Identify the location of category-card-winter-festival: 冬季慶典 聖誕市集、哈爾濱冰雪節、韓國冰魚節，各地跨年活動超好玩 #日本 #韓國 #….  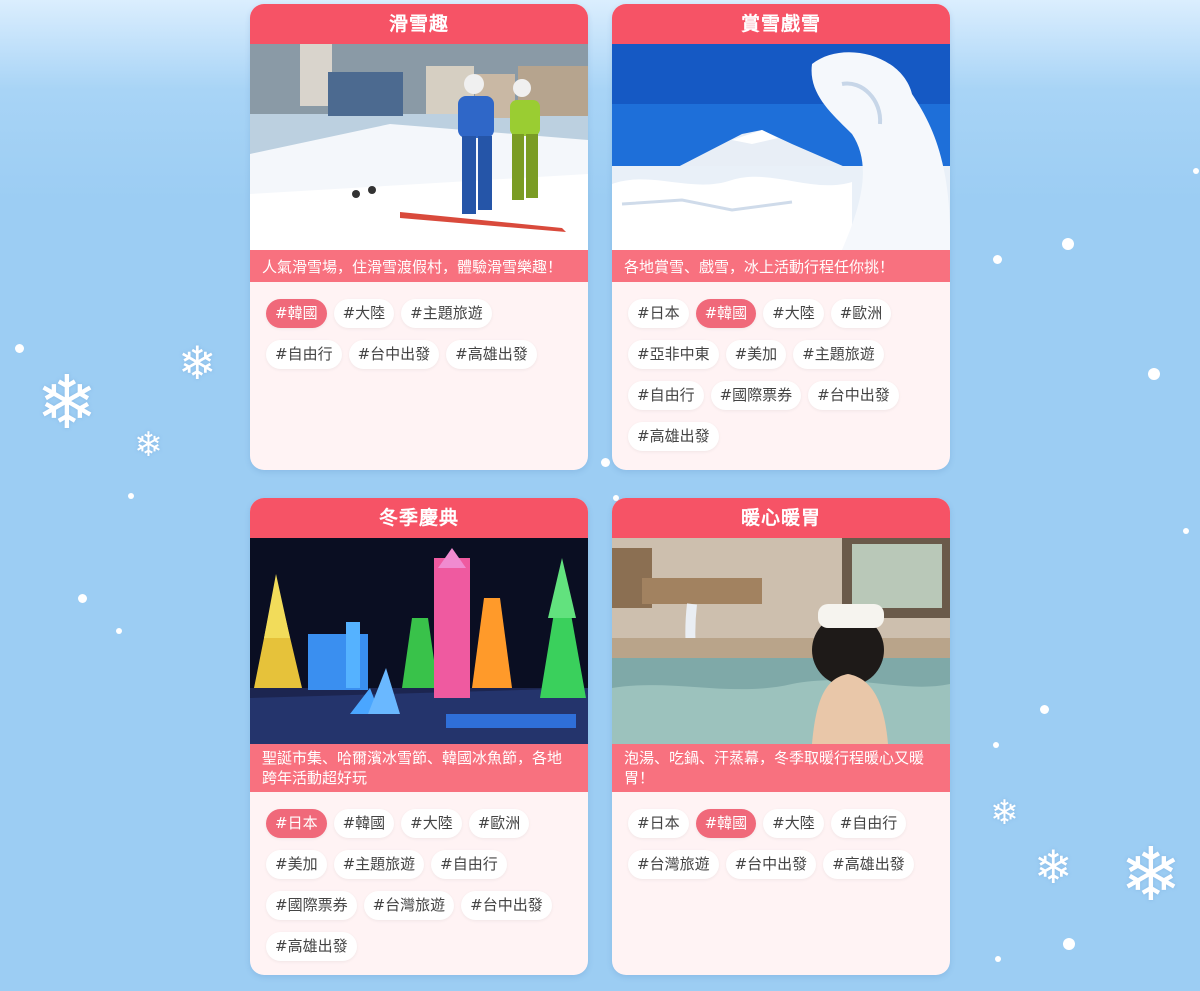
(419, 736).